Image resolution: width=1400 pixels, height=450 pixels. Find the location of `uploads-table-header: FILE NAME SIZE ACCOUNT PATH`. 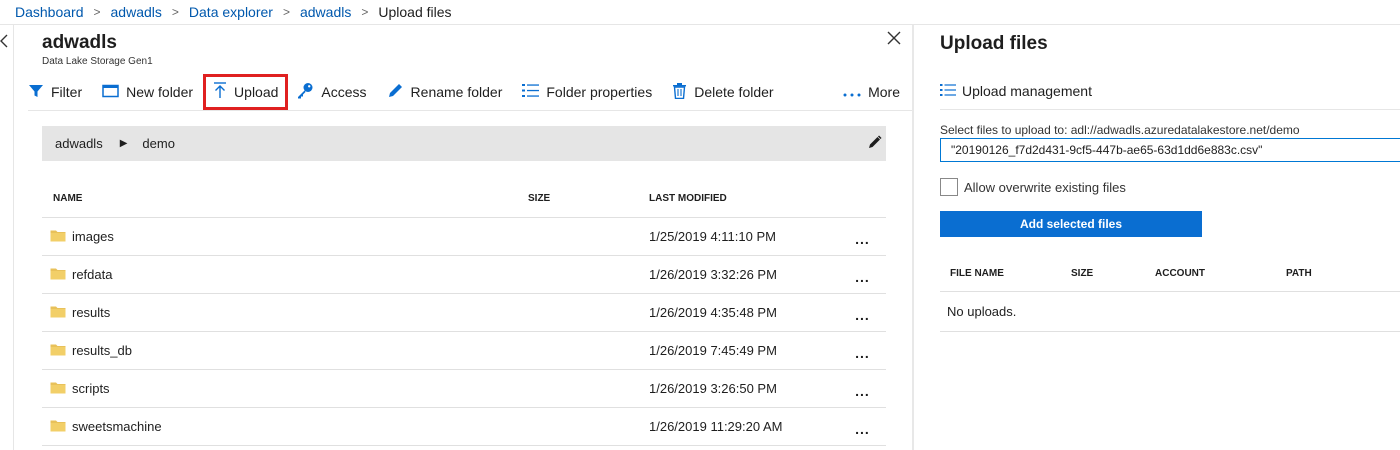

uploads-table-header: FILE NAME SIZE ACCOUNT PATH is located at coordinates (1170, 273).